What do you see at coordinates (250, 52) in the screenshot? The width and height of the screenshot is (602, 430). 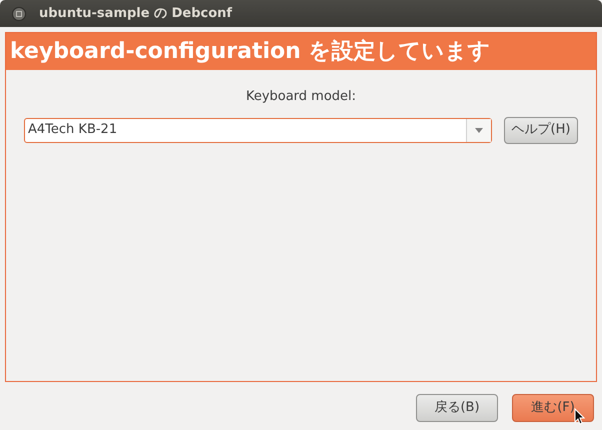 I see `header-title: keyboard-configuration を設定しています` at bounding box center [250, 52].